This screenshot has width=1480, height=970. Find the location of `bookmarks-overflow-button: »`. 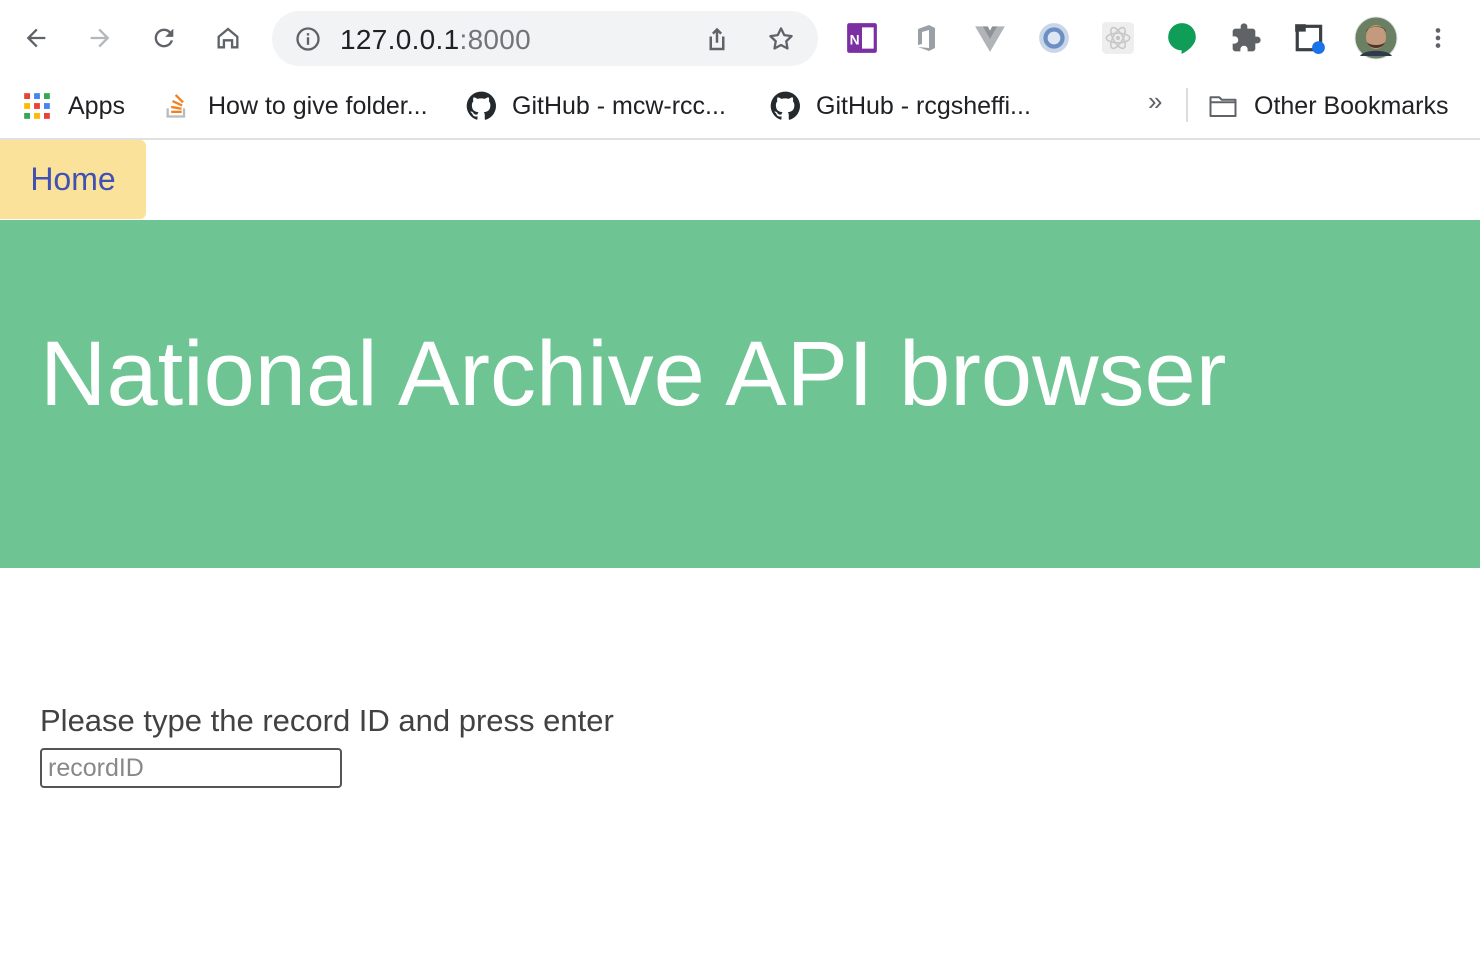

bookmarks-overflow-button: » is located at coordinates (1155, 101).